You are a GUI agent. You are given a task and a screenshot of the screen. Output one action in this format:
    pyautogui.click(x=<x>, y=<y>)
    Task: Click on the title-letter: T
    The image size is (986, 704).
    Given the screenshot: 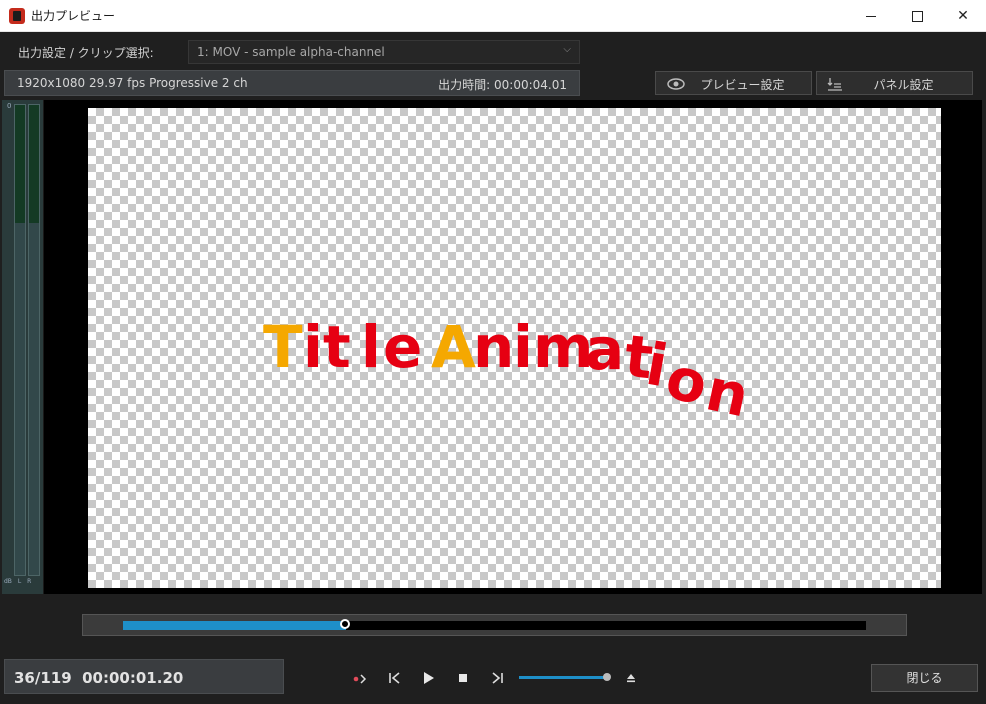 What is the action you would take?
    pyautogui.click(x=283, y=347)
    